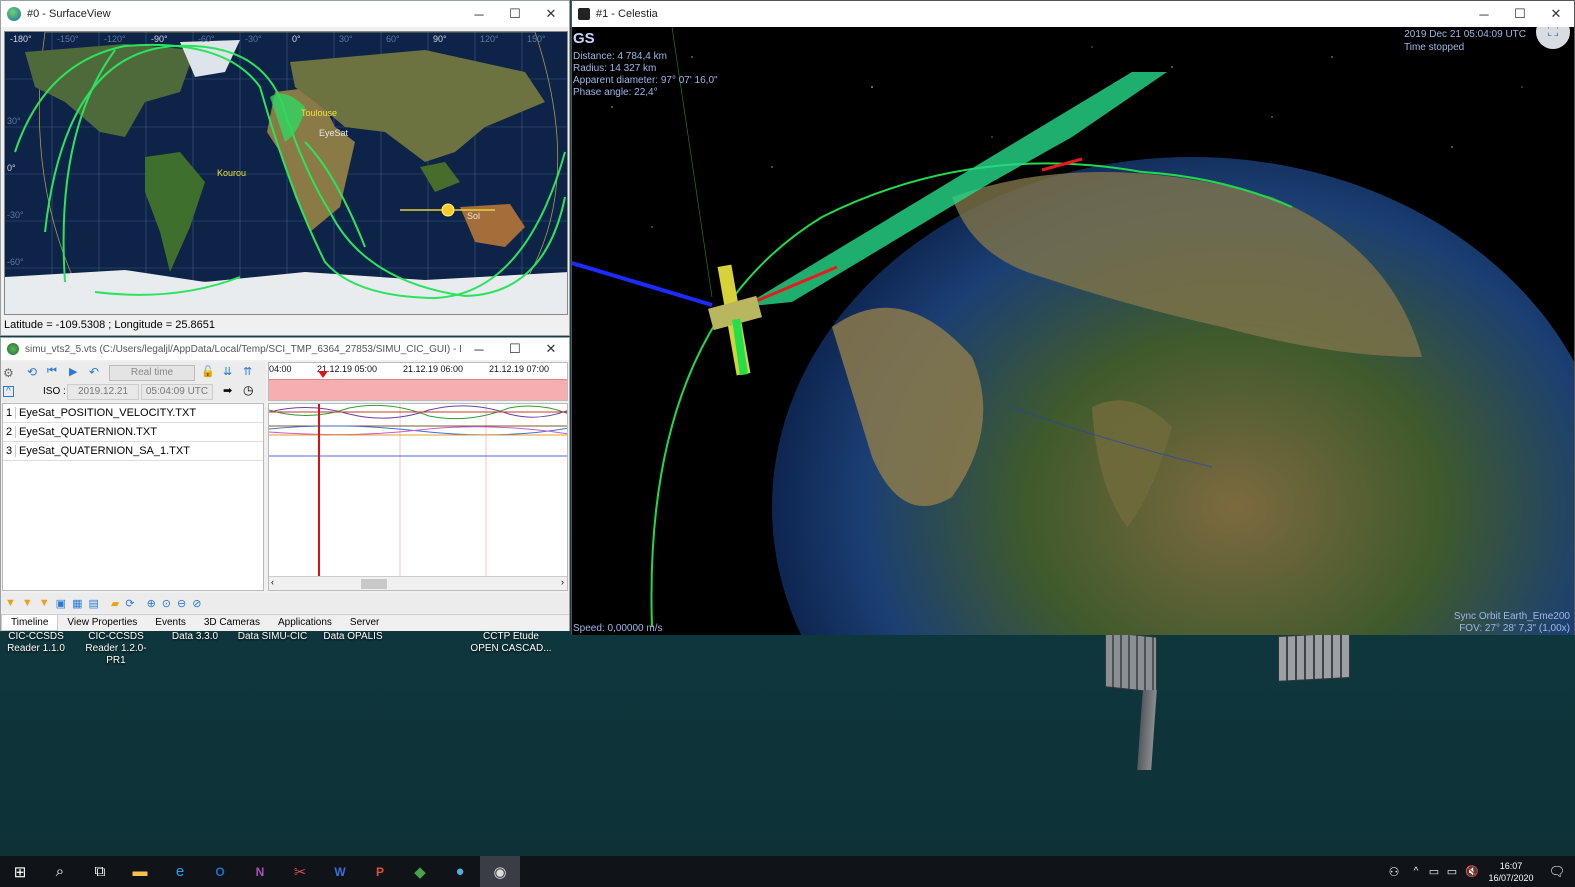  Describe the element at coordinates (208, 371) in the screenshot. I see `unlock-icon: 🔓` at that location.